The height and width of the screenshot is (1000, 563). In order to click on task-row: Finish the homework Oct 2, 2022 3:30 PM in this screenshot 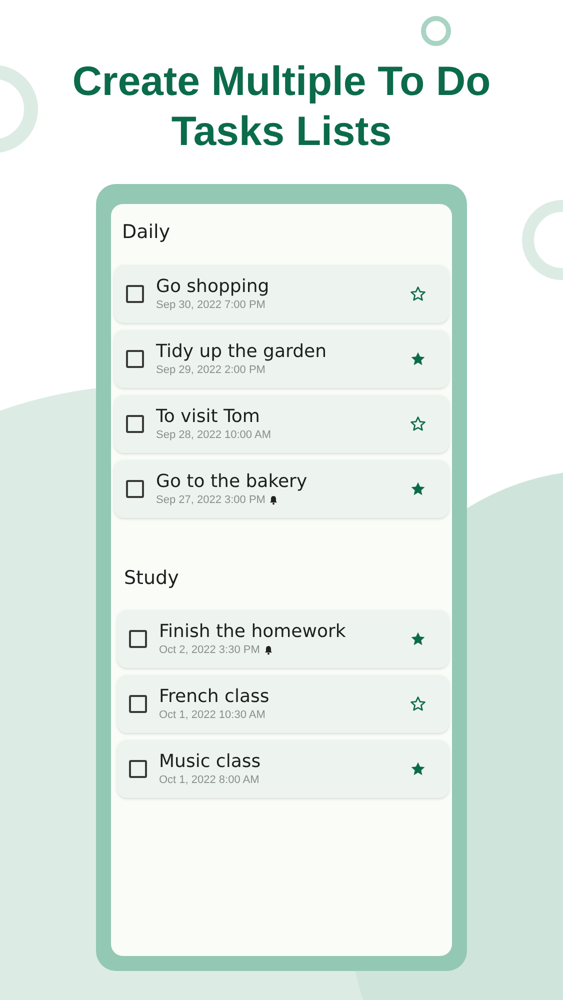, I will do `click(283, 639)`.